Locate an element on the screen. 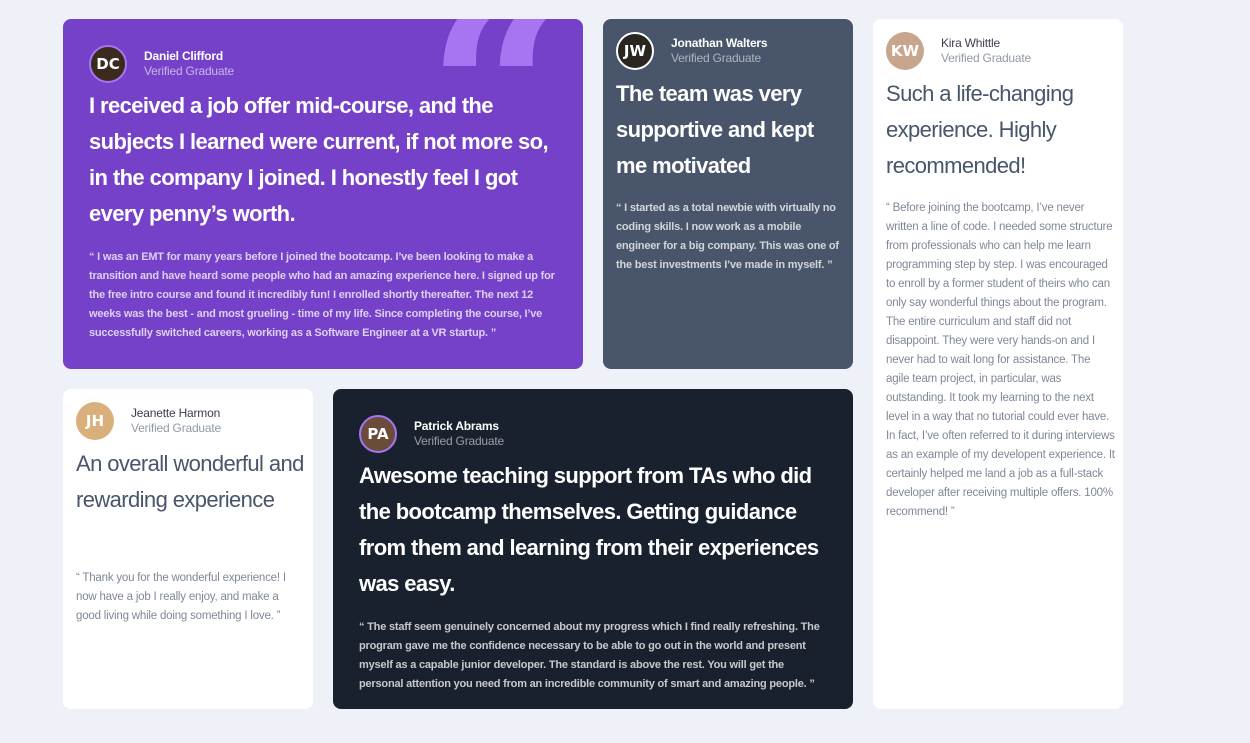 The width and height of the screenshot is (1250, 743). author-info: JW Jonathan Walters Verified Graduate is located at coordinates (692, 51).